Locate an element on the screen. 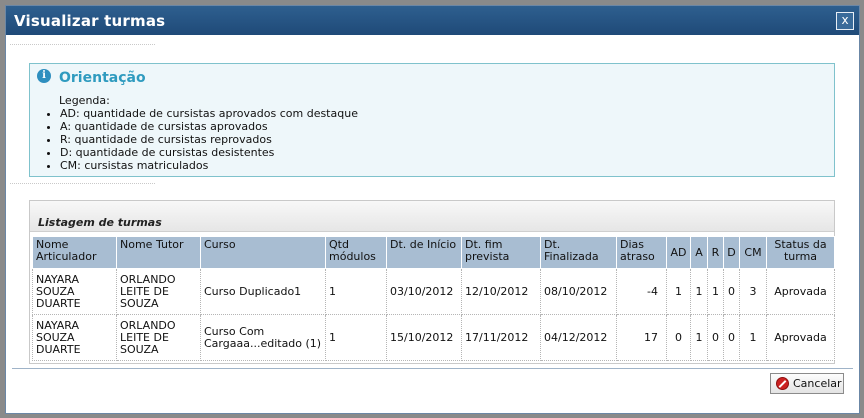  cancel-button: Cancelar is located at coordinates (807, 383).